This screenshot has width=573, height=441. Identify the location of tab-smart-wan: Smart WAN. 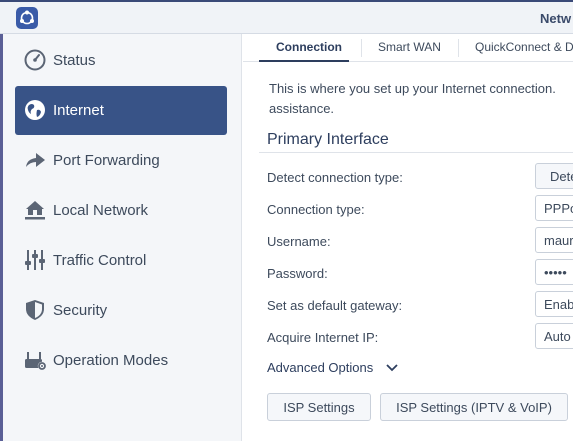
(409, 47).